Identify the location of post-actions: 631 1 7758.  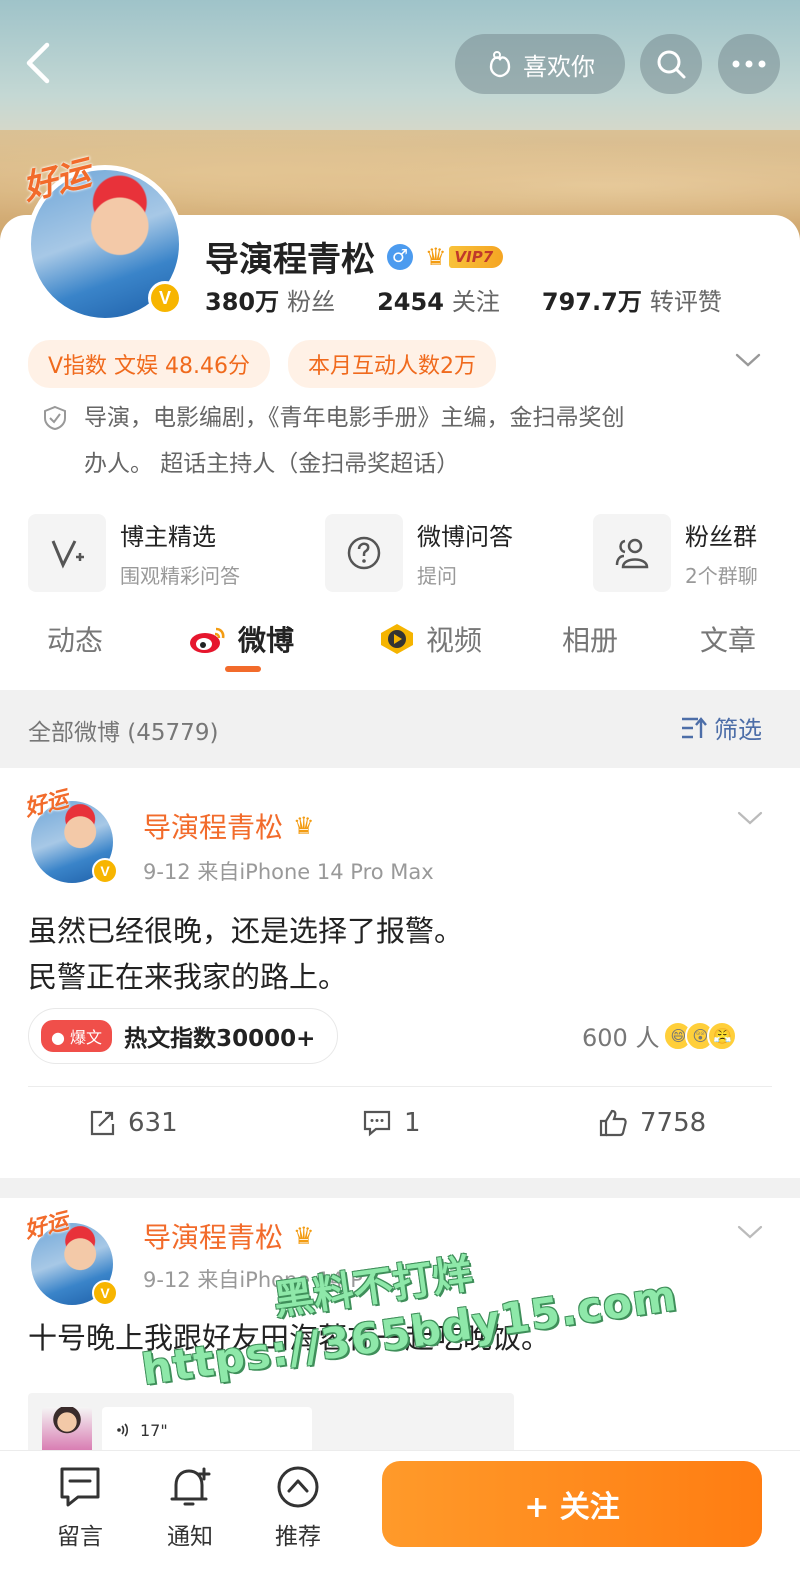
(400, 1133).